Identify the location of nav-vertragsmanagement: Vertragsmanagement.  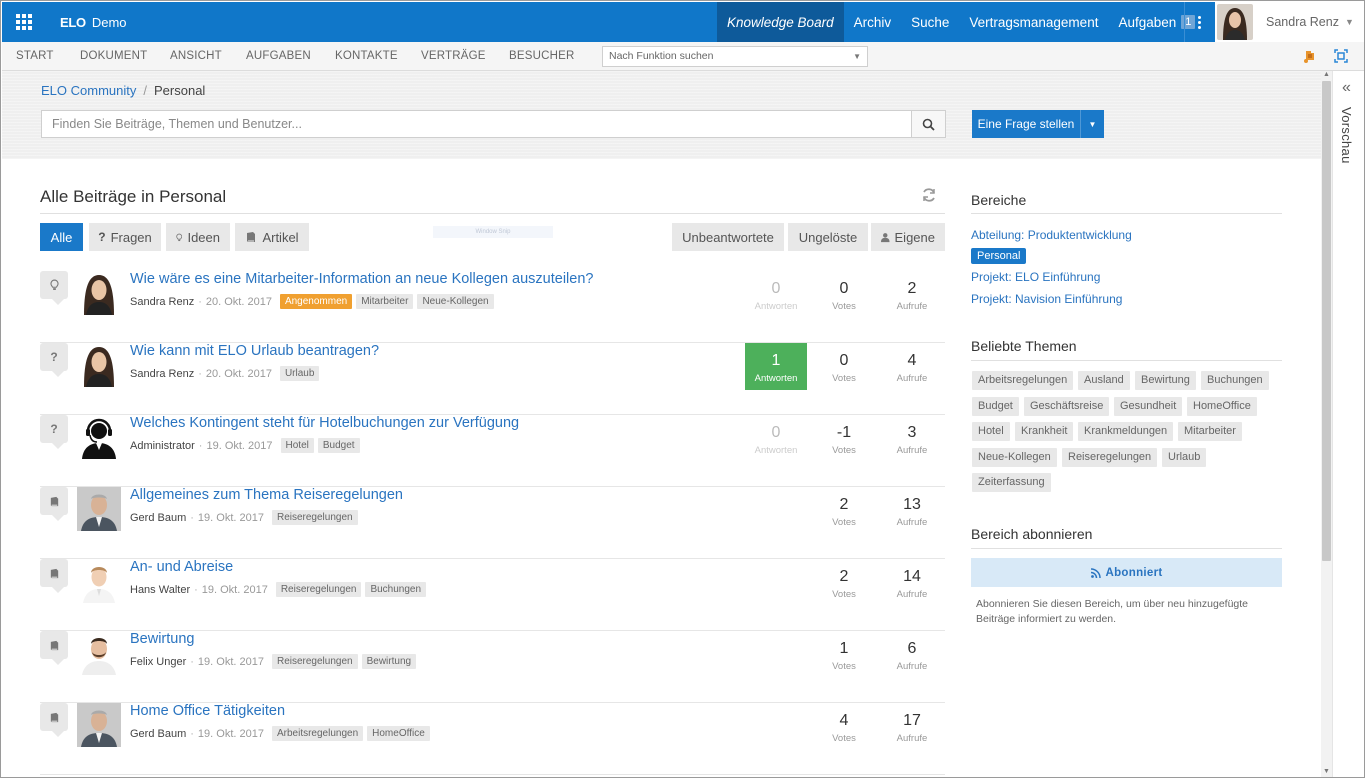
(1033, 22).